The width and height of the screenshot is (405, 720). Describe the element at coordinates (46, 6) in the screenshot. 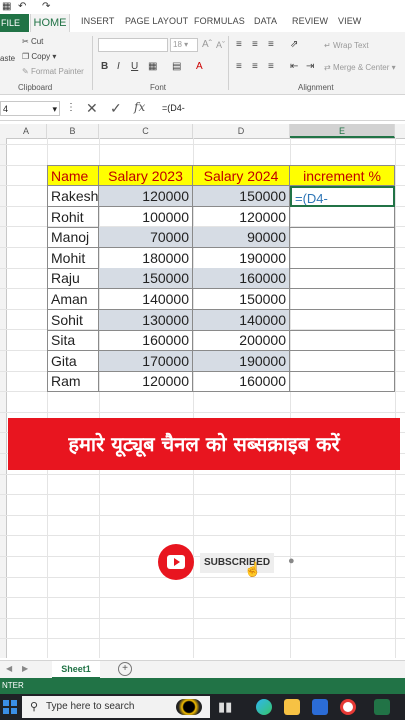

I see `redo-icon: ↷` at that location.